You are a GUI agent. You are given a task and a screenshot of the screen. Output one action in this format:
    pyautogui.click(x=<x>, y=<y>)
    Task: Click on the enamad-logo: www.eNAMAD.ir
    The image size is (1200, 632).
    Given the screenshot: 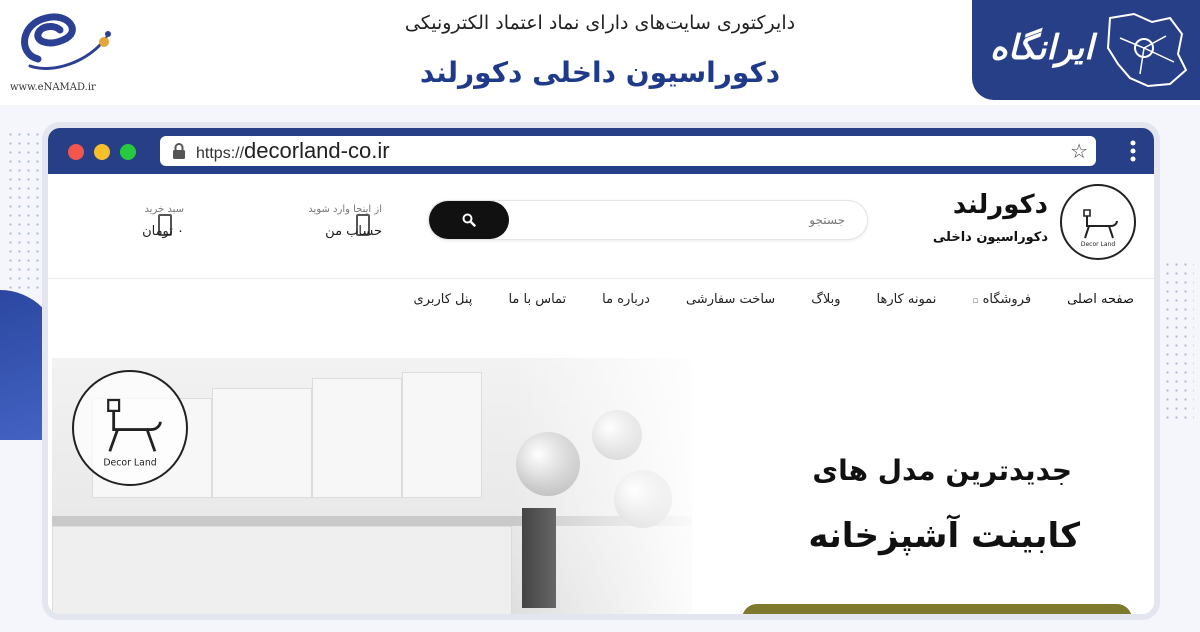 What is the action you would take?
    pyautogui.click(x=63, y=51)
    